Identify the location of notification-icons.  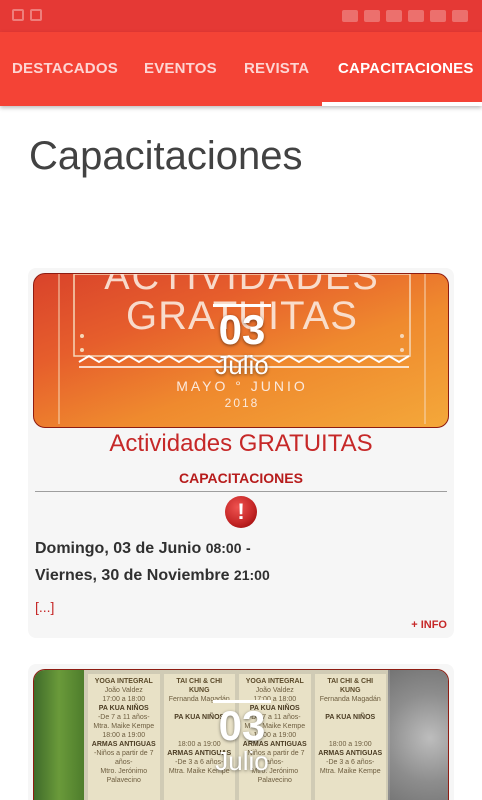
(29, 16).